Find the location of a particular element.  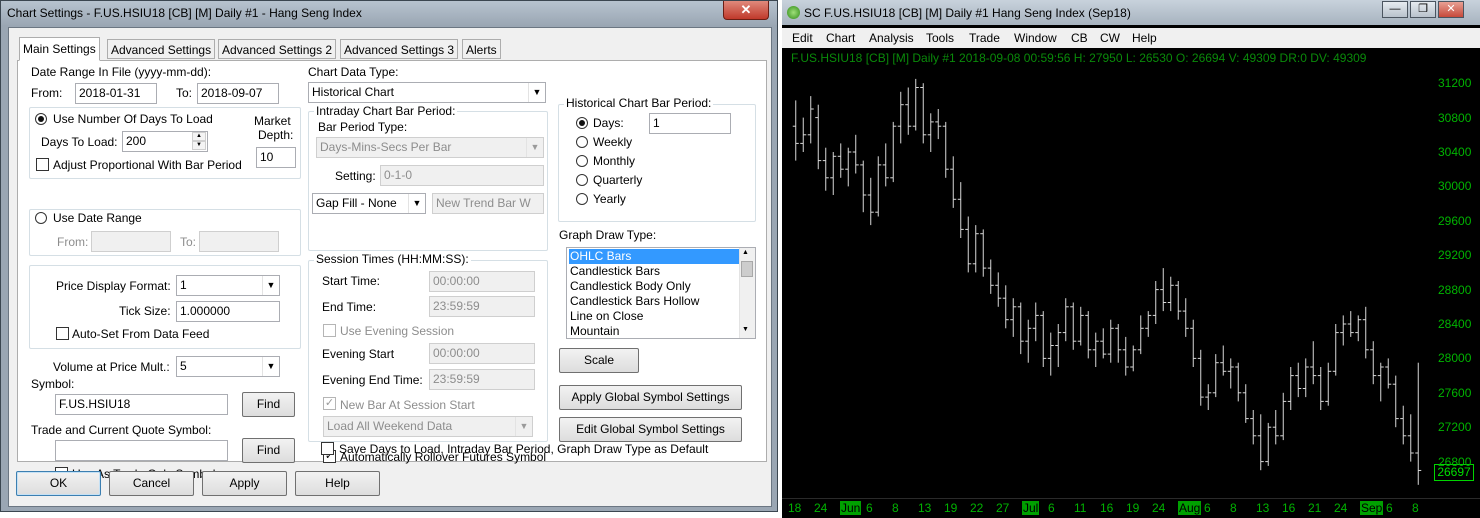

scale-button: Scale is located at coordinates (599, 360).